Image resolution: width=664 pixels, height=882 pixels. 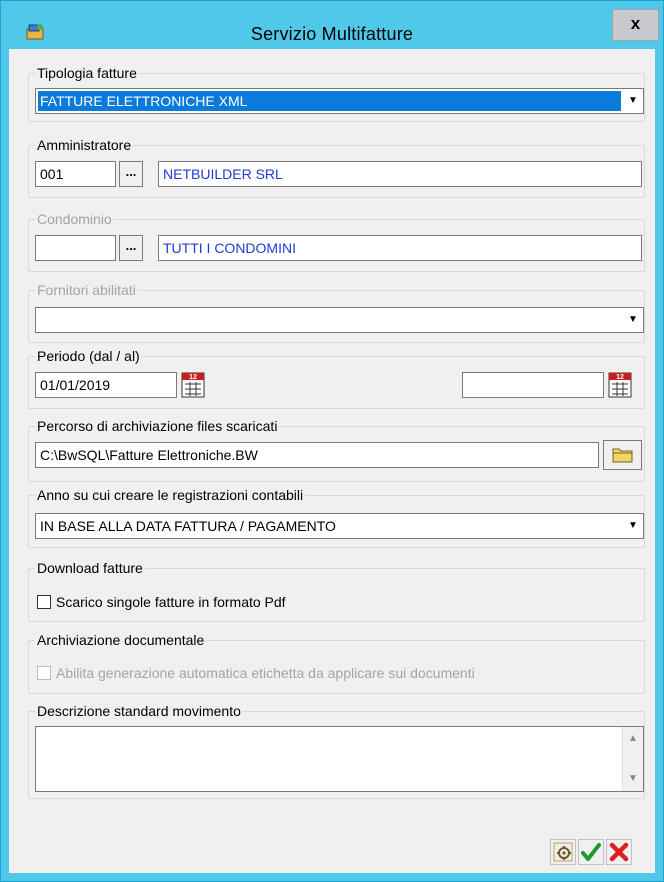 What do you see at coordinates (44, 602) in the screenshot?
I see `scarico-pdf-checkbox` at bounding box center [44, 602].